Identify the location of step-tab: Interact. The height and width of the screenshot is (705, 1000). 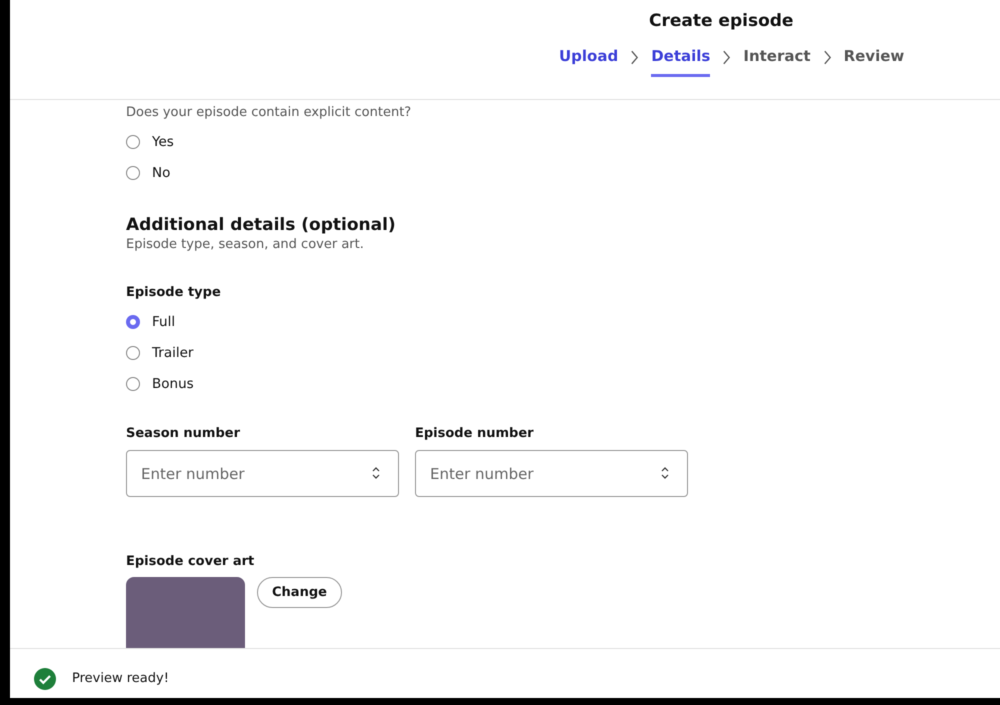
(777, 60).